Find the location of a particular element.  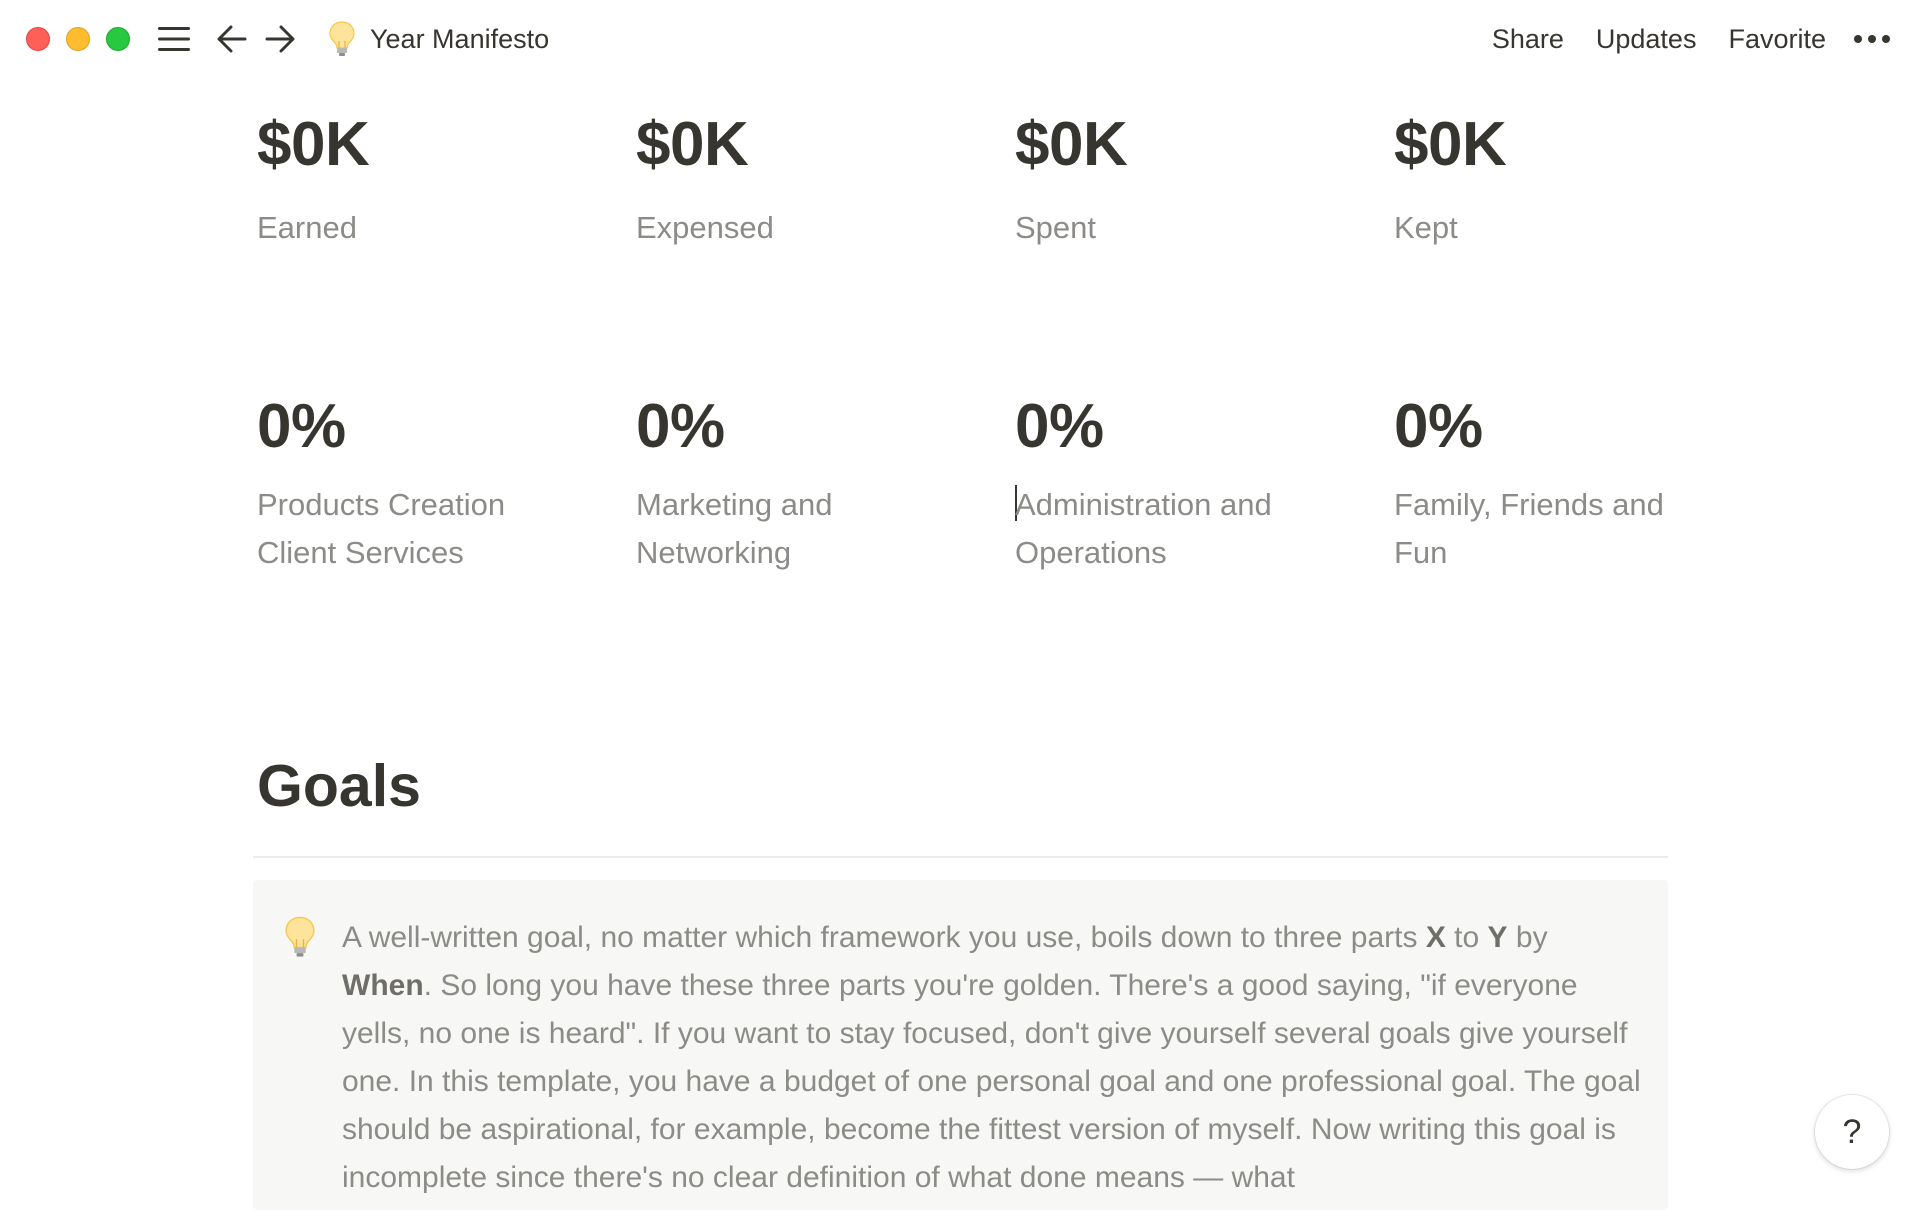

more-icon is located at coordinates (1872, 39).